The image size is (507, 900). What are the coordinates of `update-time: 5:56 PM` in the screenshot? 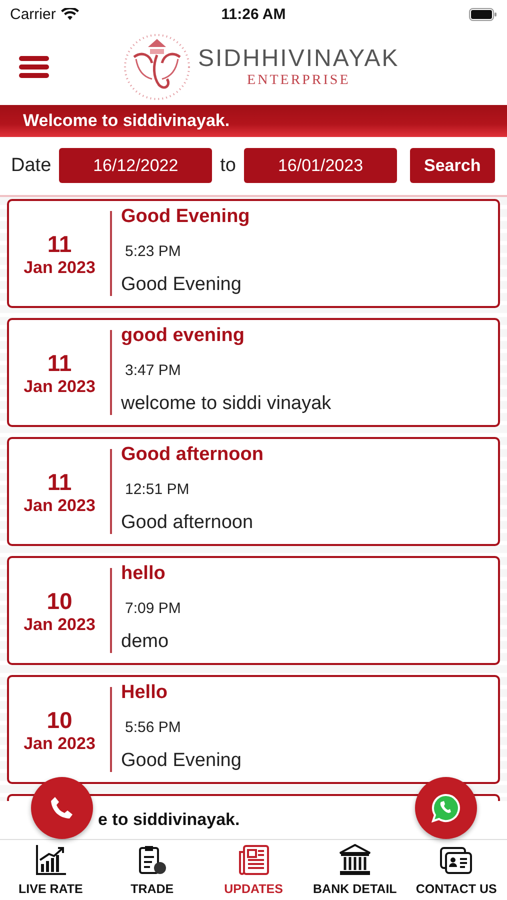 It's located at (153, 727).